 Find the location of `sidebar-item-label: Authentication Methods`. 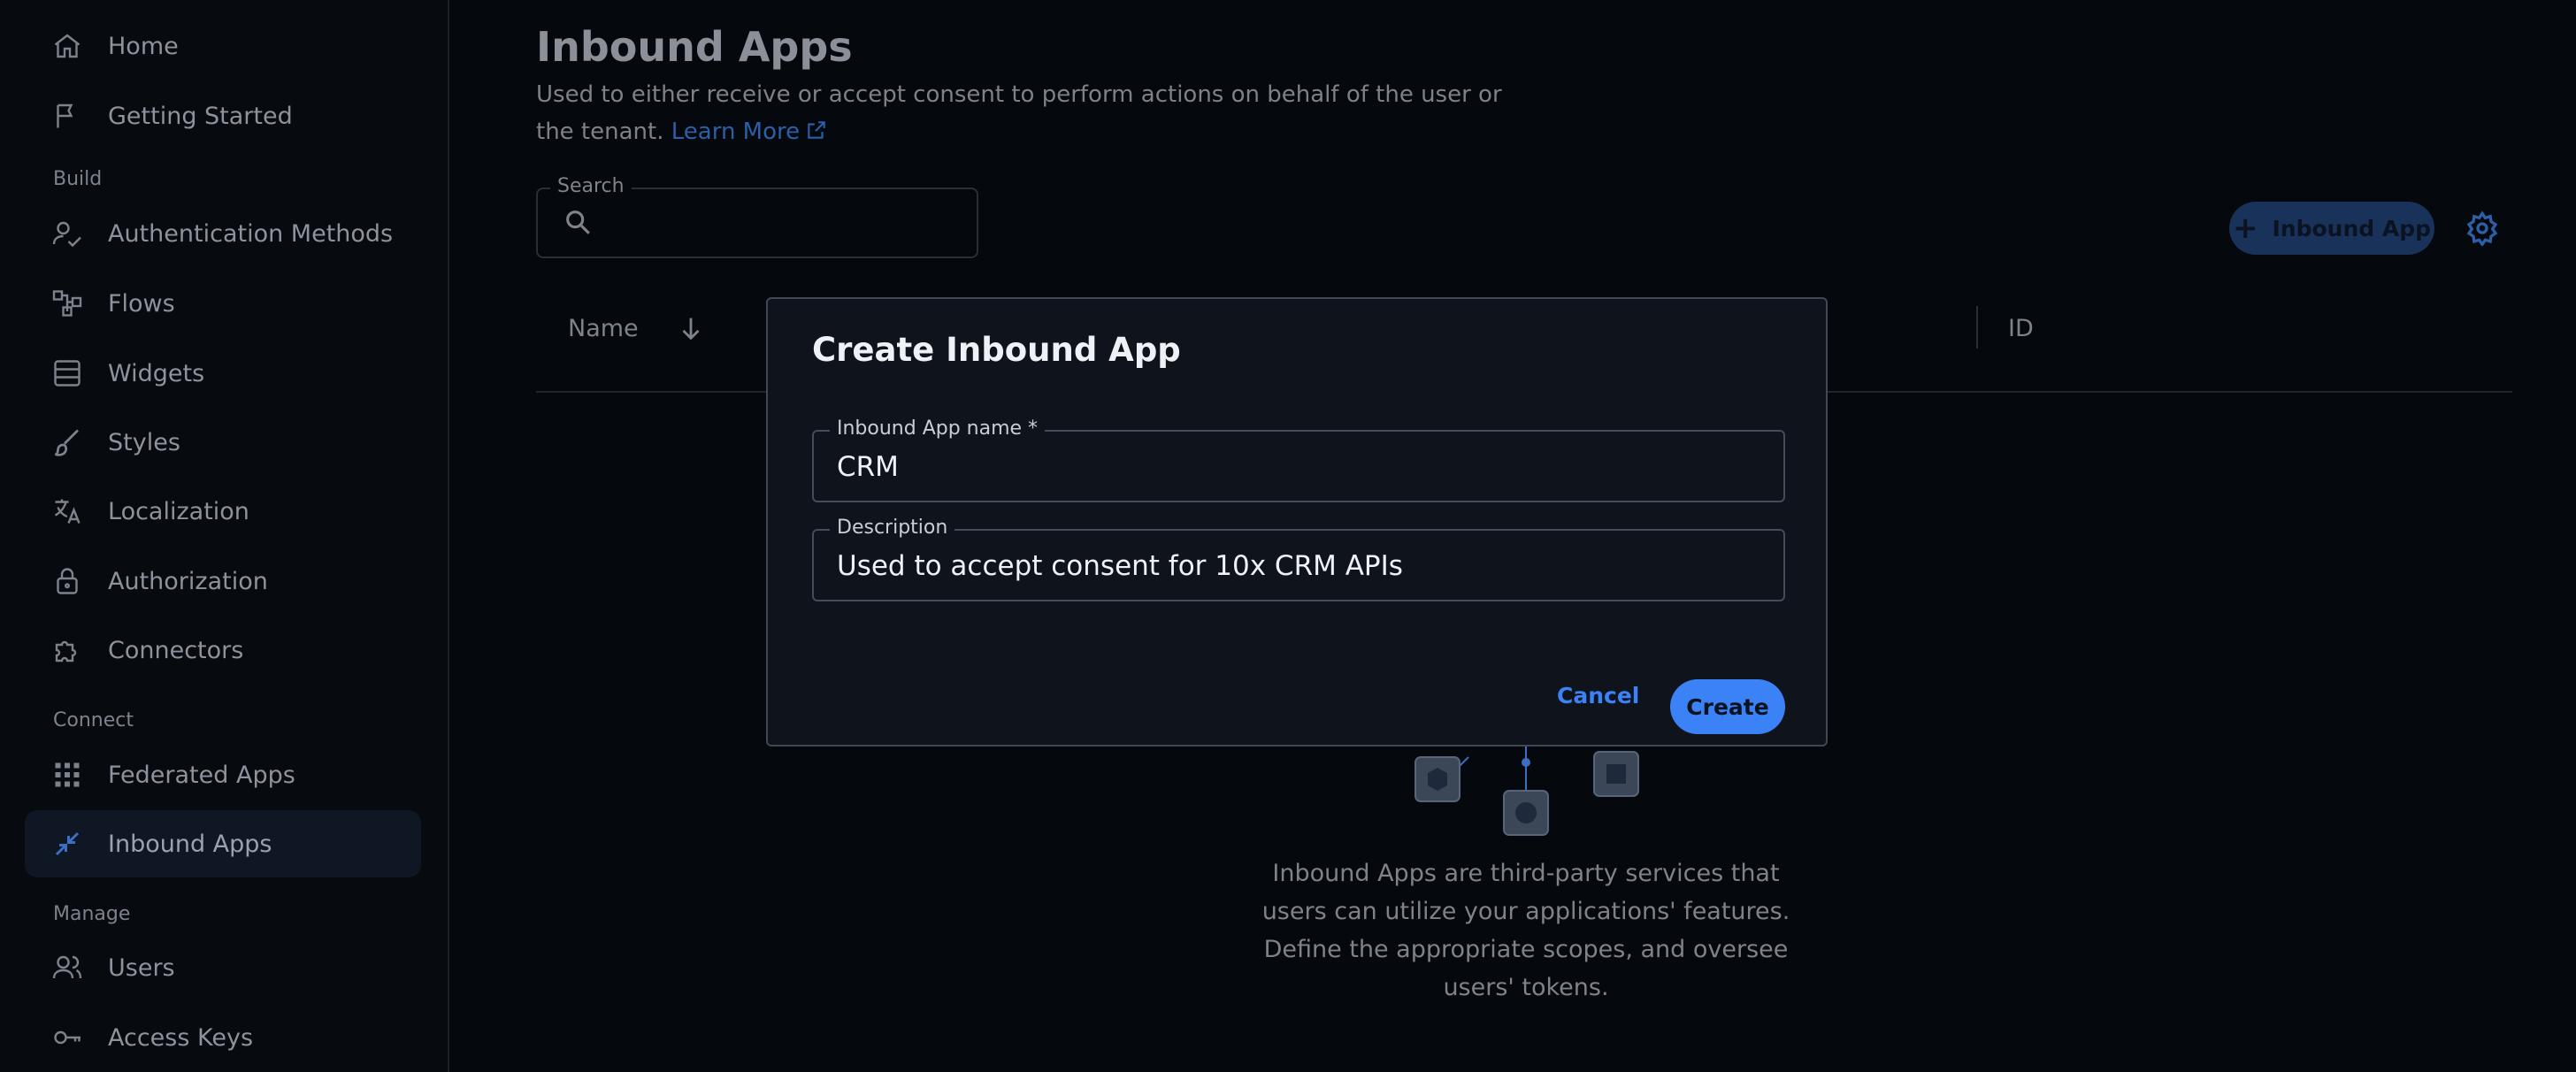

sidebar-item-label: Authentication Methods is located at coordinates (251, 234).